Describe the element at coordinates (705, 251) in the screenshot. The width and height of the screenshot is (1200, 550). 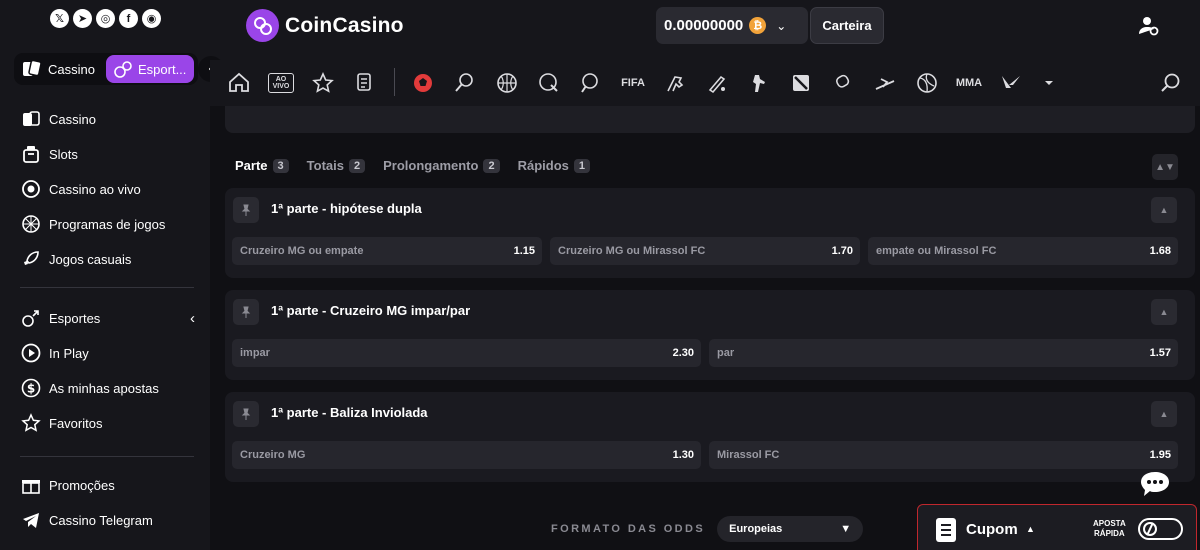
I see `odds-button: Cruzeiro MG ou Mirassol FC 1.70` at that location.